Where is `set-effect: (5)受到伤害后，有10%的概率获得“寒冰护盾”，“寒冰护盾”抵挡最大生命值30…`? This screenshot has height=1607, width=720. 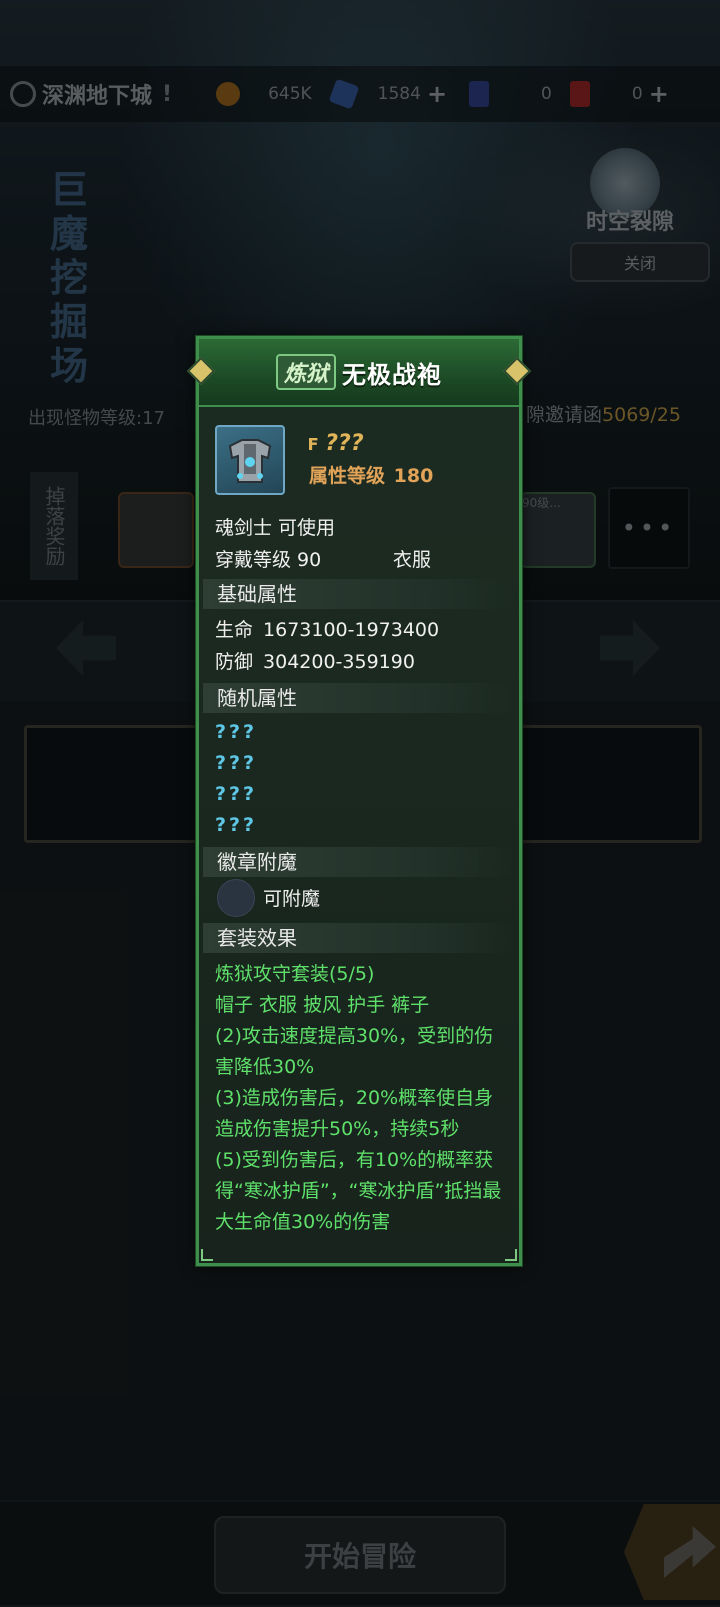
set-effect: (5)受到伤害后，有10%的概率获得“寒冰护盾”，“寒冰护盾”抵挡最大生命值30… is located at coordinates (358, 1191).